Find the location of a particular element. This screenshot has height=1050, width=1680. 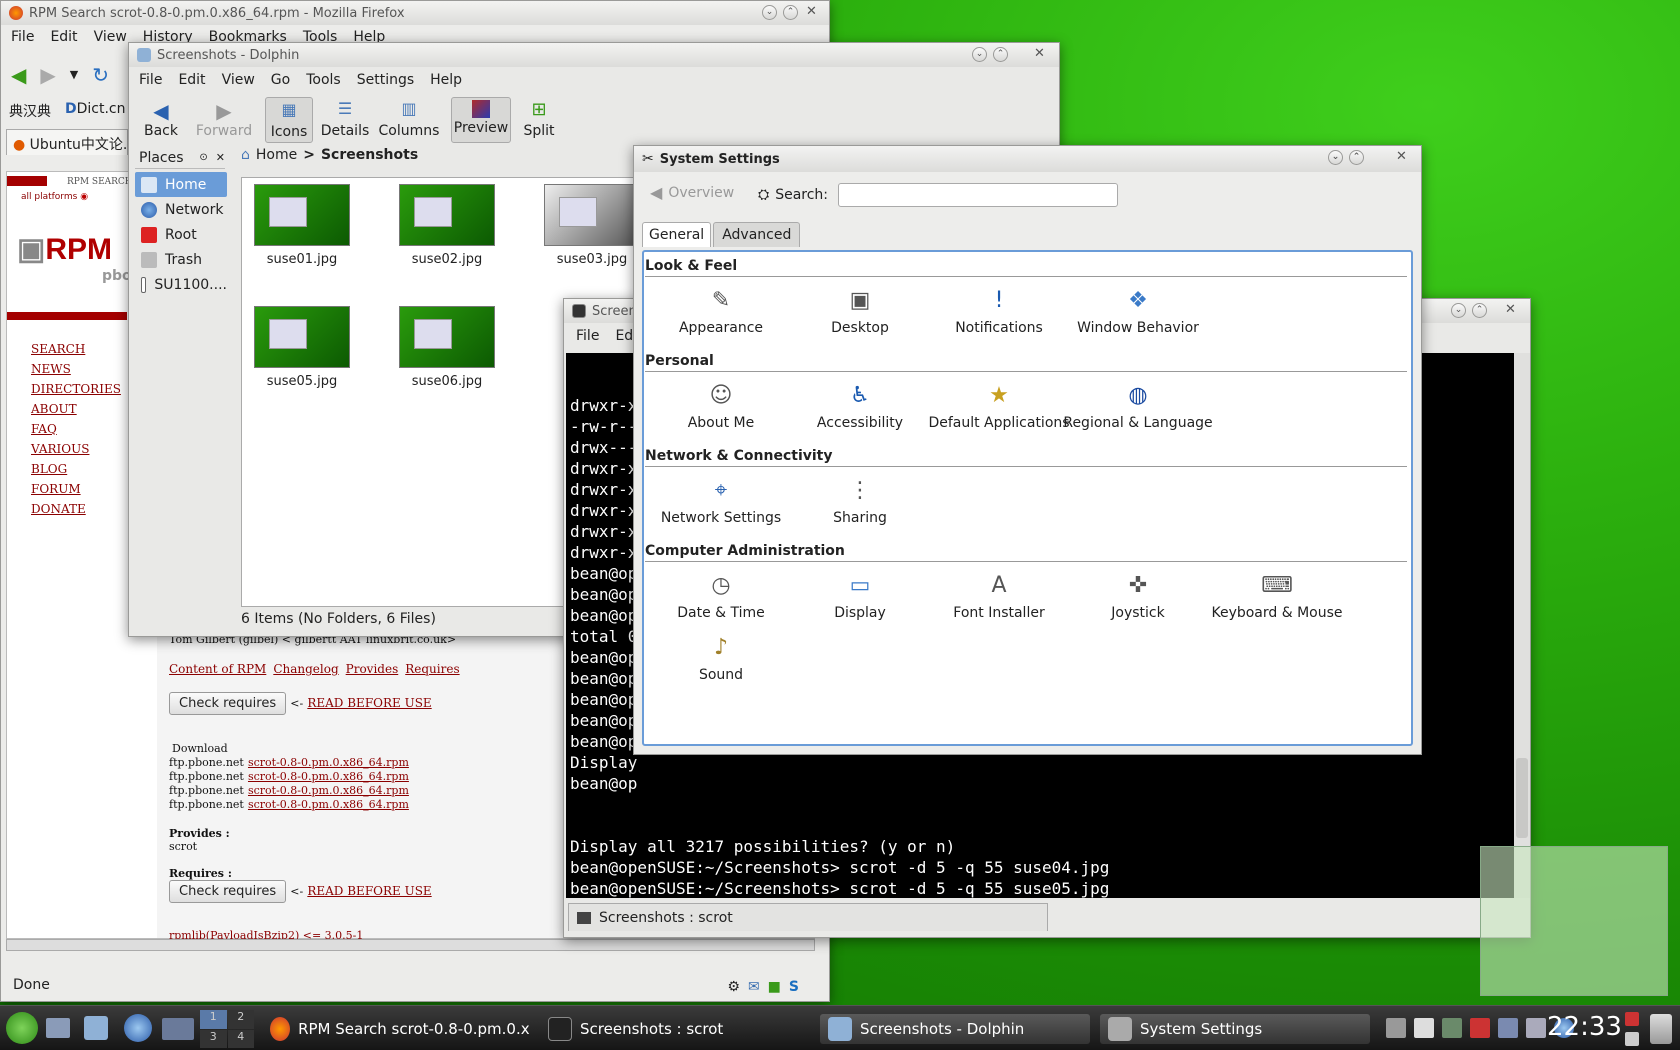

menu-go: Go is located at coordinates (280, 80).